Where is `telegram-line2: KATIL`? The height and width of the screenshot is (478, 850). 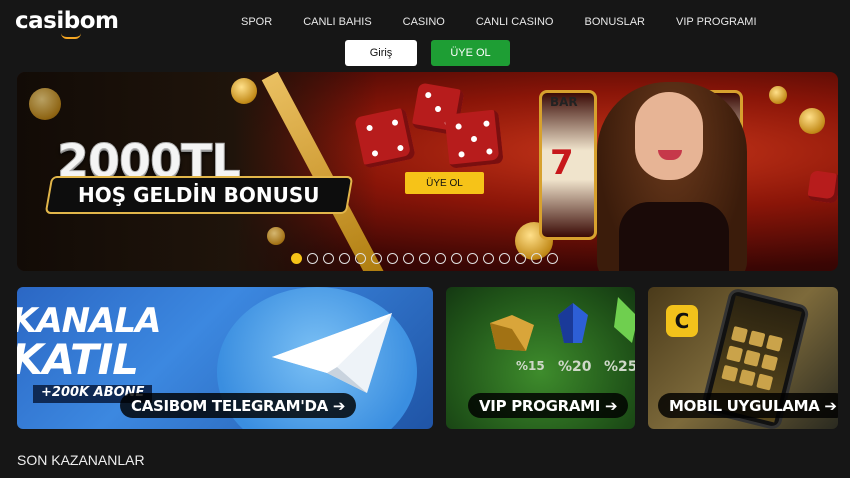
telegram-line2: KATIL is located at coordinates (78, 359).